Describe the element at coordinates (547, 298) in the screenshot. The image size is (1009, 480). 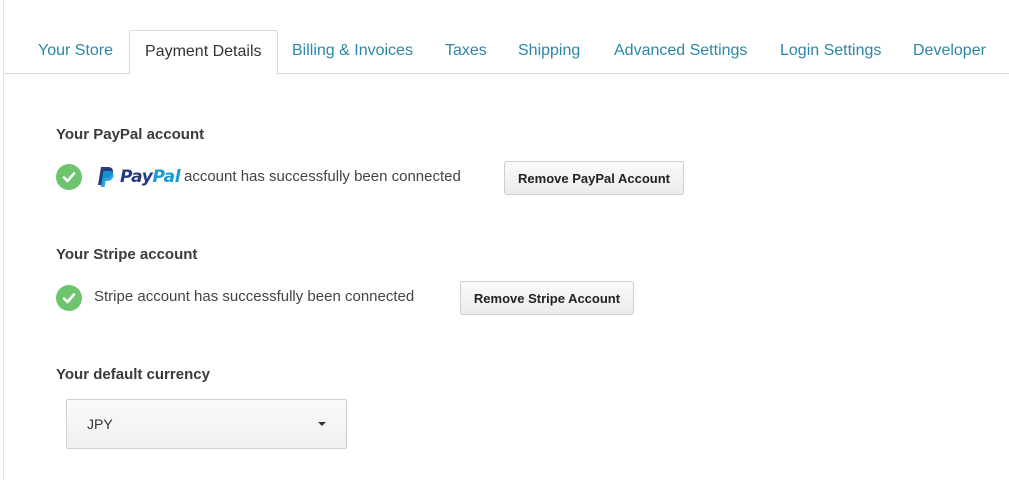
I see `remove-stripe-button: Remove Stripe Account` at that location.